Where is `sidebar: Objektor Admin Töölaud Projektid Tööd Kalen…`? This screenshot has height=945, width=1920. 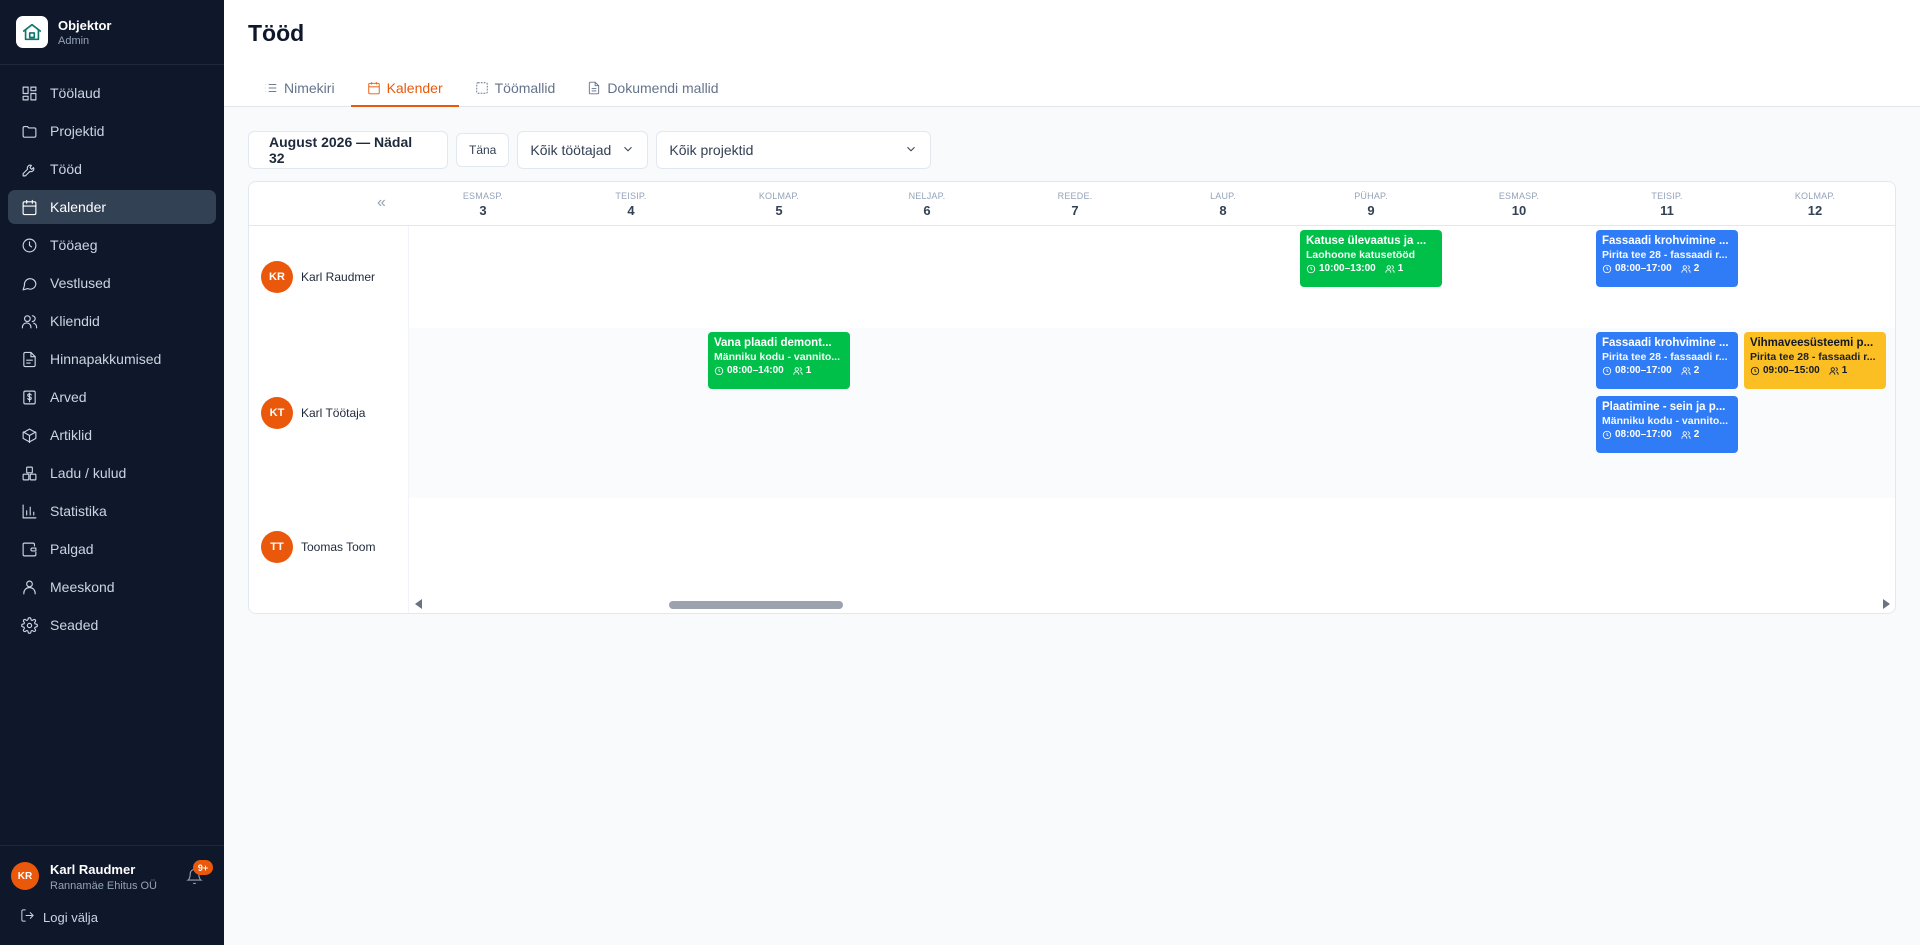 sidebar: Objektor Admin Töölaud Projektid Tööd Kalen… is located at coordinates (112, 472).